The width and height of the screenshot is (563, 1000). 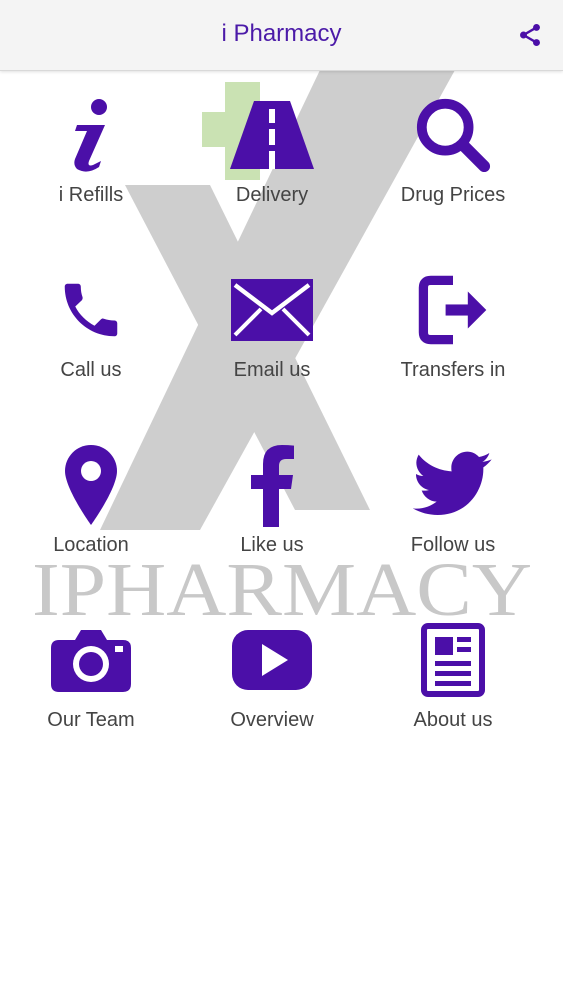 I want to click on tile-location: Location, so click(x=91, y=515).